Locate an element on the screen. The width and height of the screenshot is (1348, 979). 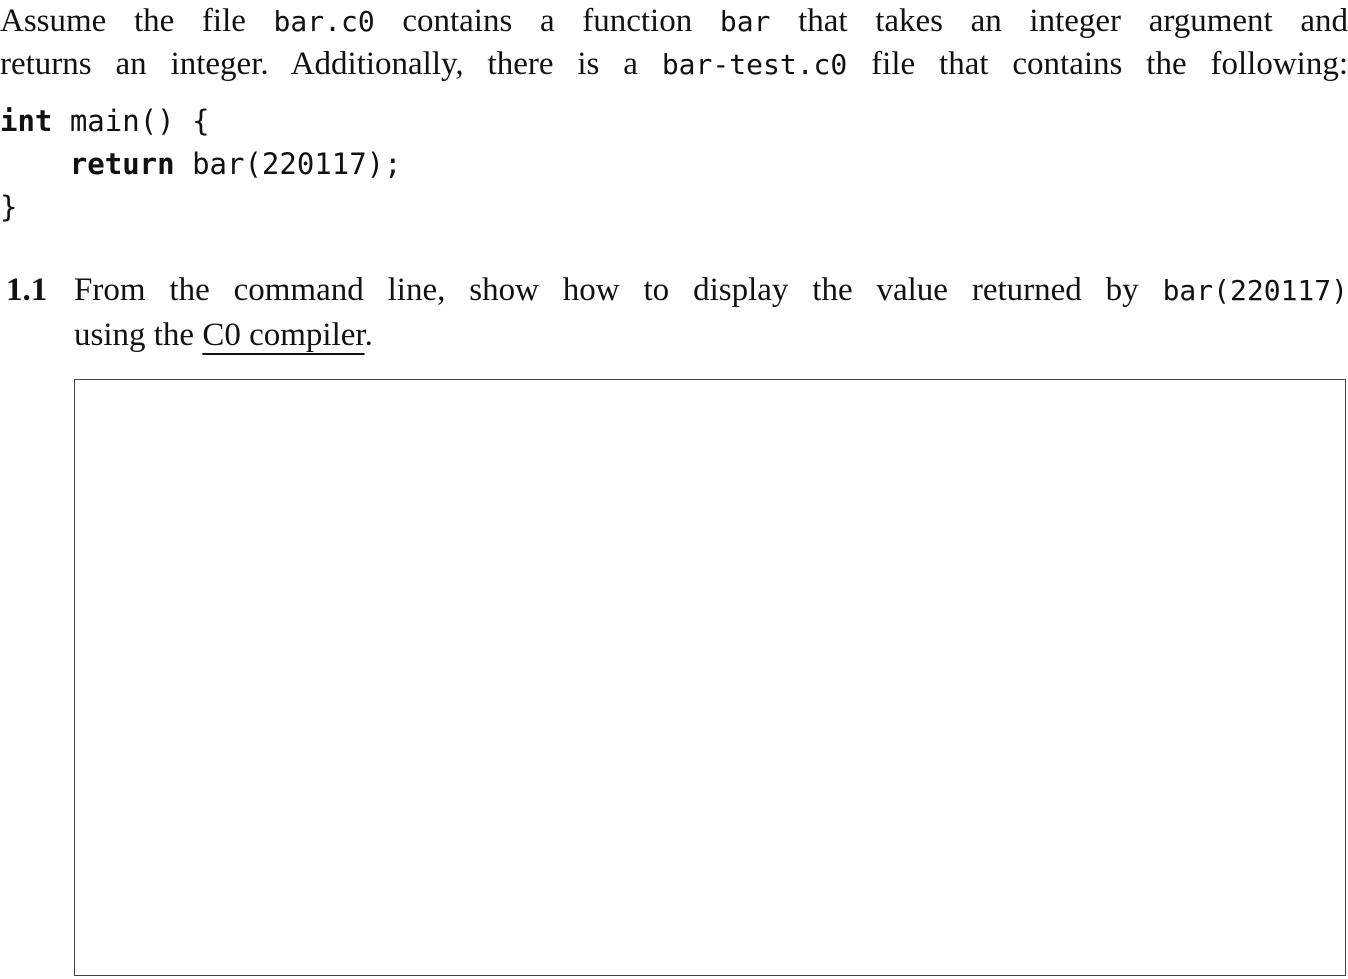
code-line-2: return bar(220117); is located at coordinates (201, 164).